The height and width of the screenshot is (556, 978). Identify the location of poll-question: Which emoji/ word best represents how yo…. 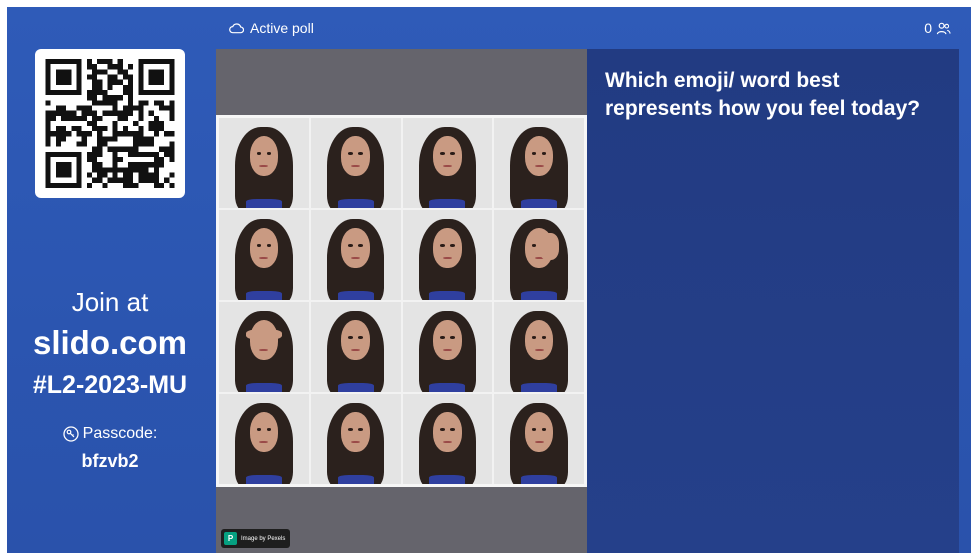
(763, 94).